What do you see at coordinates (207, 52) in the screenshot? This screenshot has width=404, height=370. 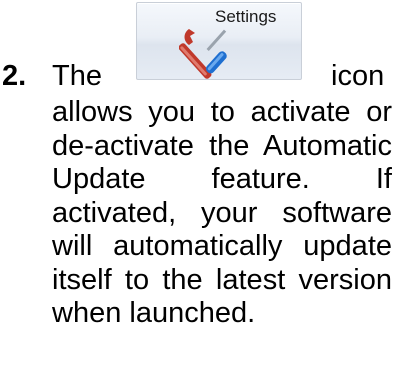 I see `settings-tools-icon` at bounding box center [207, 52].